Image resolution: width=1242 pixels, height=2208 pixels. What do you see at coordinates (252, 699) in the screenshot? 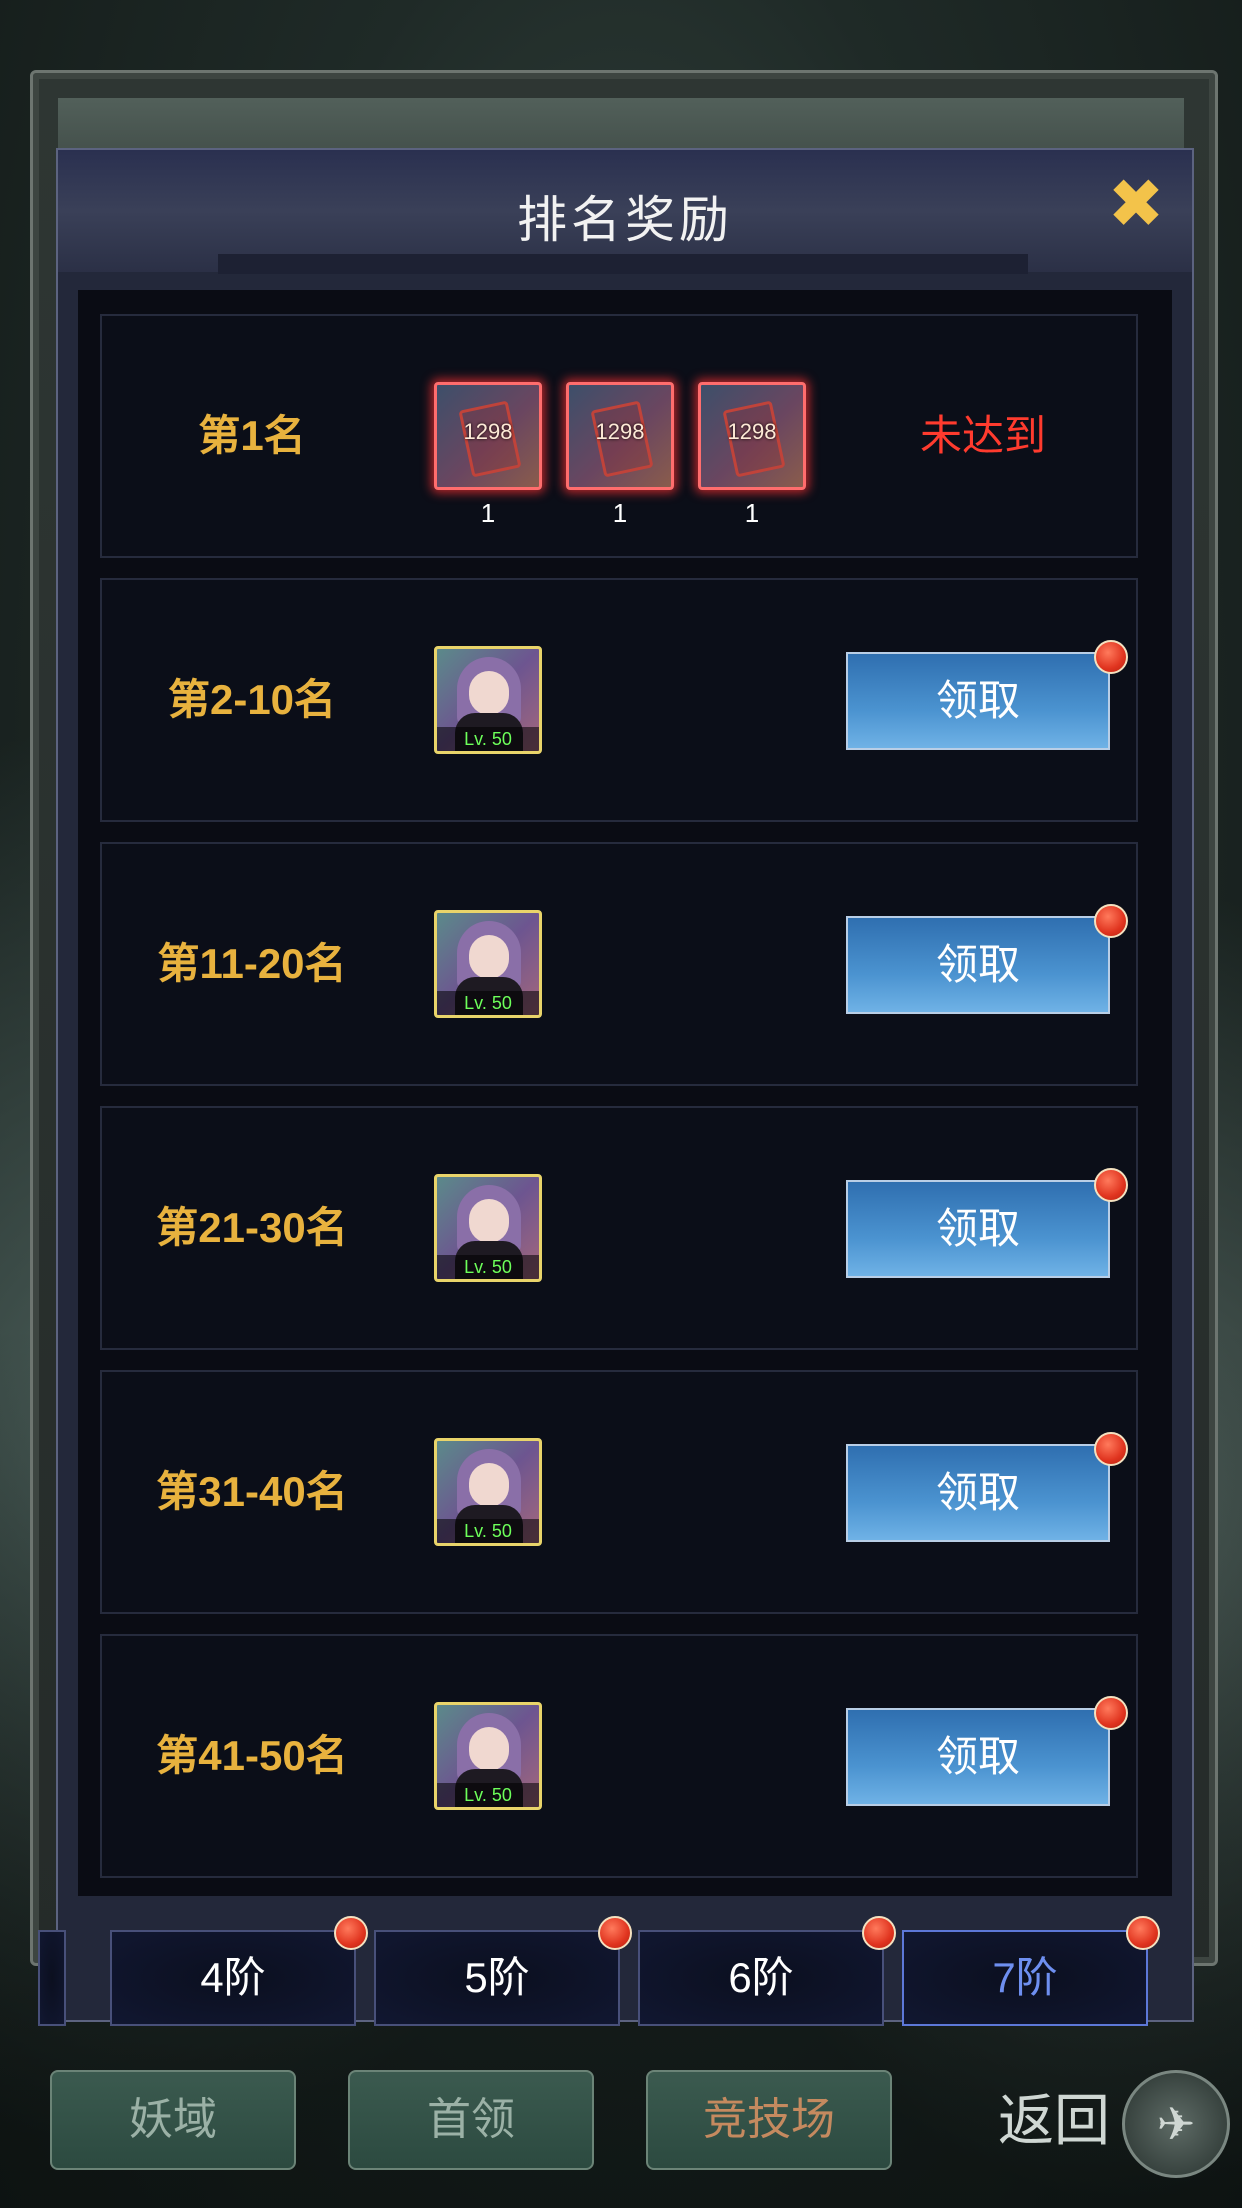
I see `rank-label: 第2-10名` at bounding box center [252, 699].